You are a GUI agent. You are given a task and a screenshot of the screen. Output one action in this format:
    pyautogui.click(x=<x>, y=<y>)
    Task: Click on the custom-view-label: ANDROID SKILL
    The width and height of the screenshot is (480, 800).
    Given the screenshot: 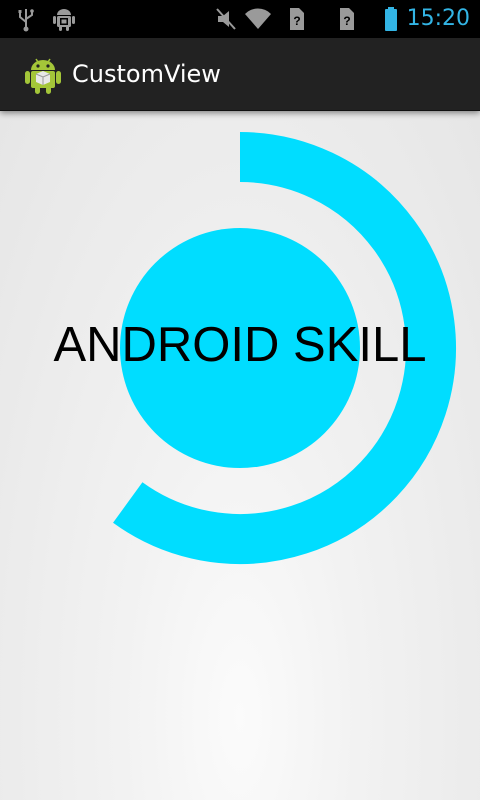 What is the action you would take?
    pyautogui.click(x=240, y=345)
    